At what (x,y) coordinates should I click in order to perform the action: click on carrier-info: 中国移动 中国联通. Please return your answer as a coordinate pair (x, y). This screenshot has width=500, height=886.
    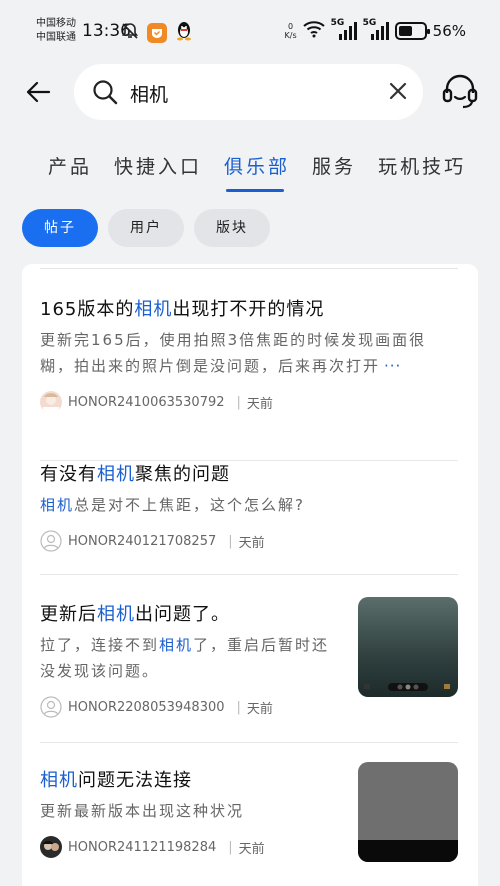
    Looking at the image, I should click on (56, 31).